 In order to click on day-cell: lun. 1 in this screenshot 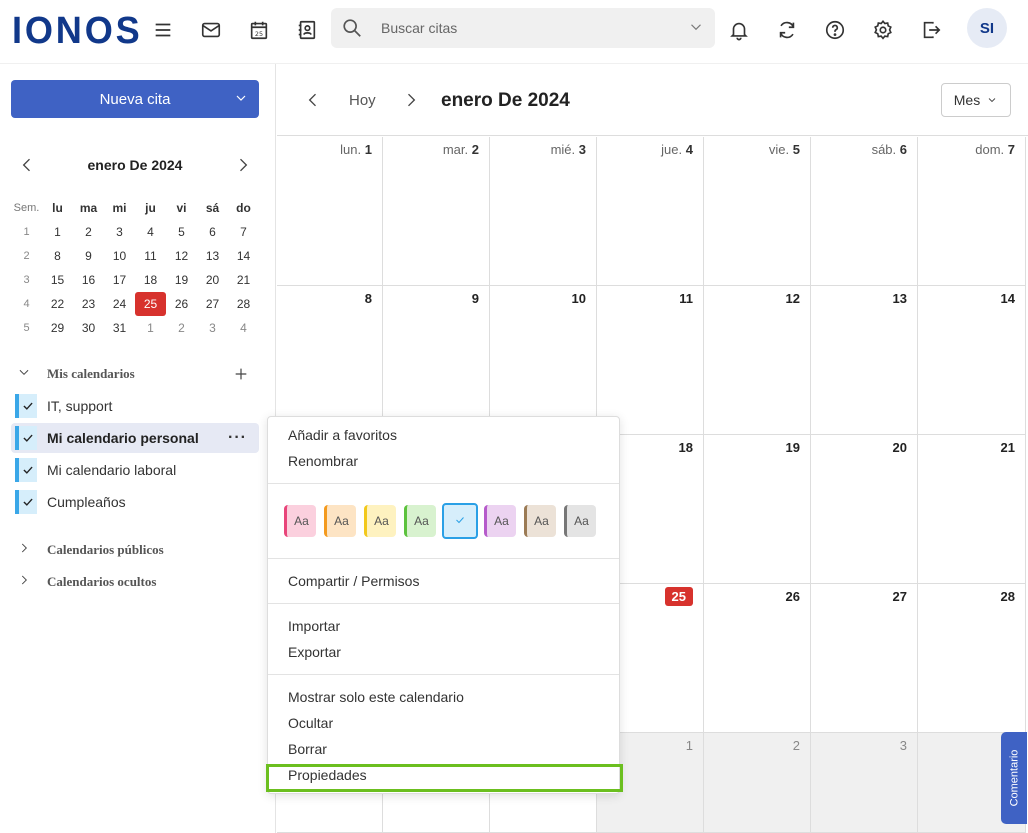, I will do `click(330, 211)`.